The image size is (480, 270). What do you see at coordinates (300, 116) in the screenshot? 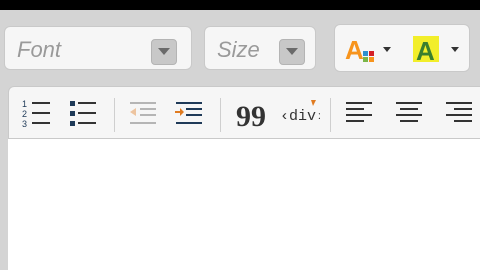
I see `svg-text: ‹div›` at bounding box center [300, 116].